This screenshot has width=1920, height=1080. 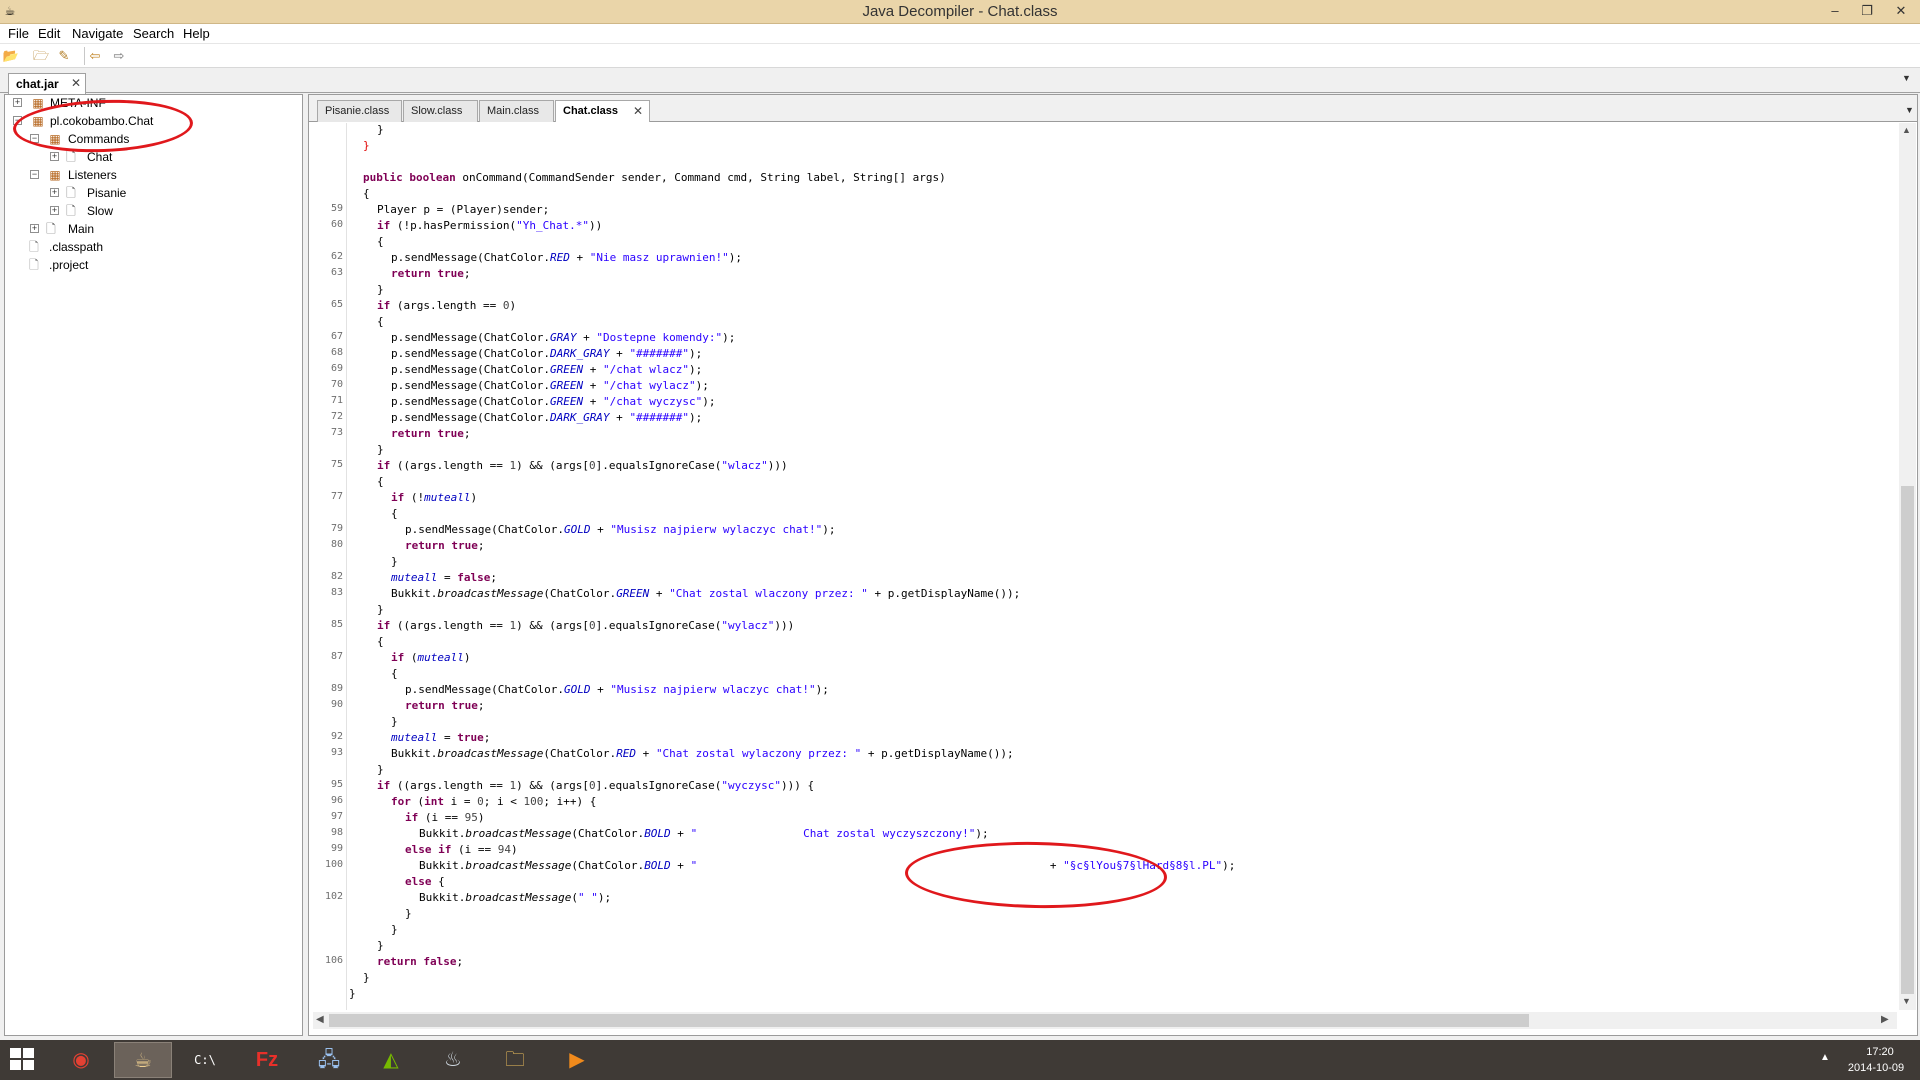 I want to click on menu-help: Help, so click(x=196, y=33).